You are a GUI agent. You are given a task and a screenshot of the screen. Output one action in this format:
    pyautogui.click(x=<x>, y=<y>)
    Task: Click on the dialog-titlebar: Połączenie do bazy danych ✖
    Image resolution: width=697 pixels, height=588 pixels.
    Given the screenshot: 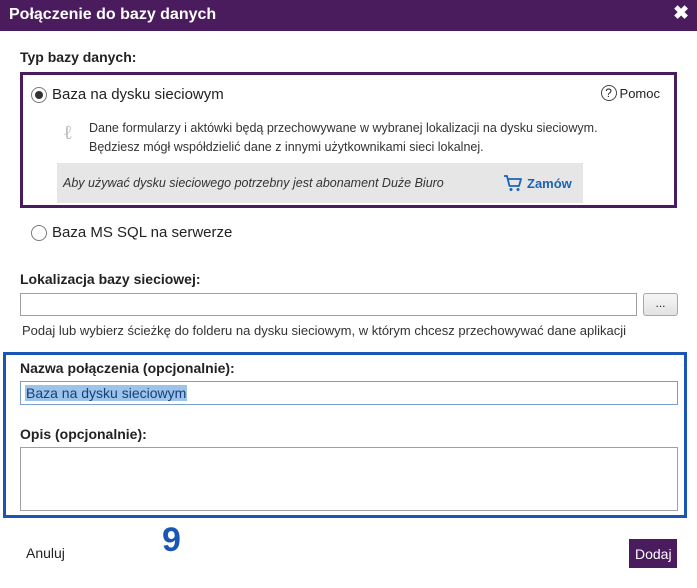 What is the action you would take?
    pyautogui.click(x=348, y=15)
    